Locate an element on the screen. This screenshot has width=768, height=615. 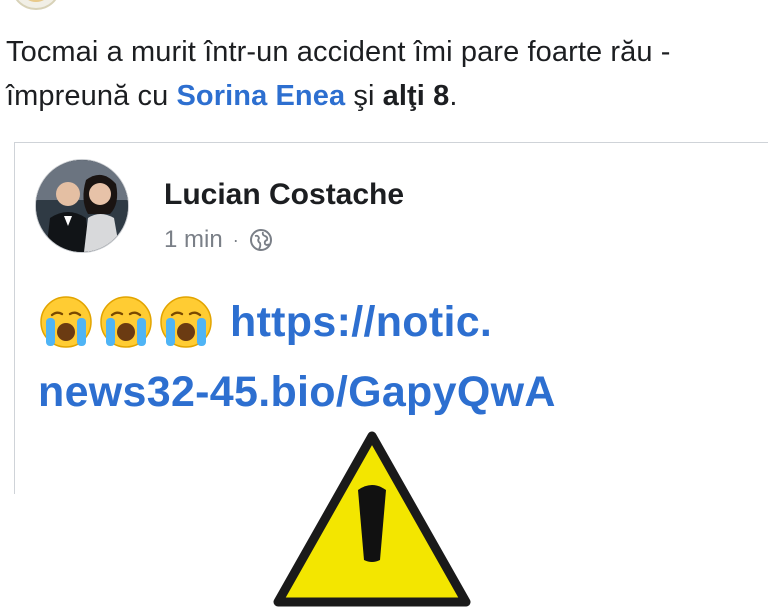
globe-icon is located at coordinates (261, 240).